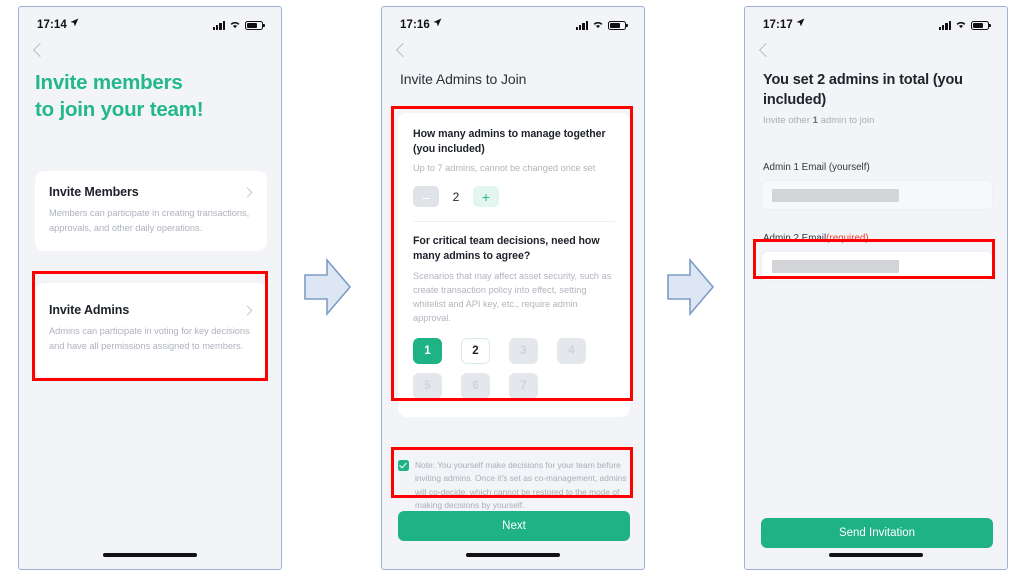 Image resolution: width=1024 pixels, height=576 pixels. I want to click on admin-2-email-input, so click(877, 266).